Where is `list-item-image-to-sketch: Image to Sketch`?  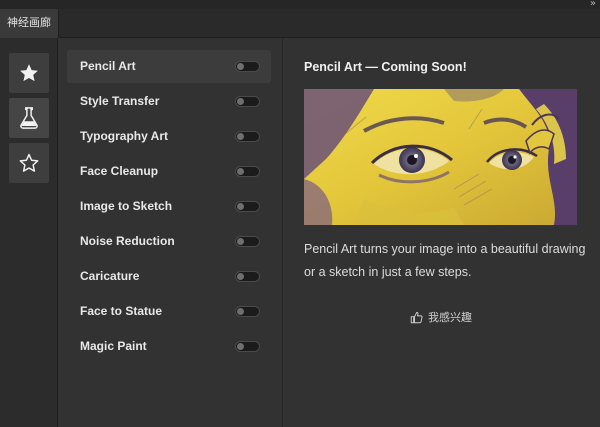 list-item-image-to-sketch: Image to Sketch is located at coordinates (169, 206).